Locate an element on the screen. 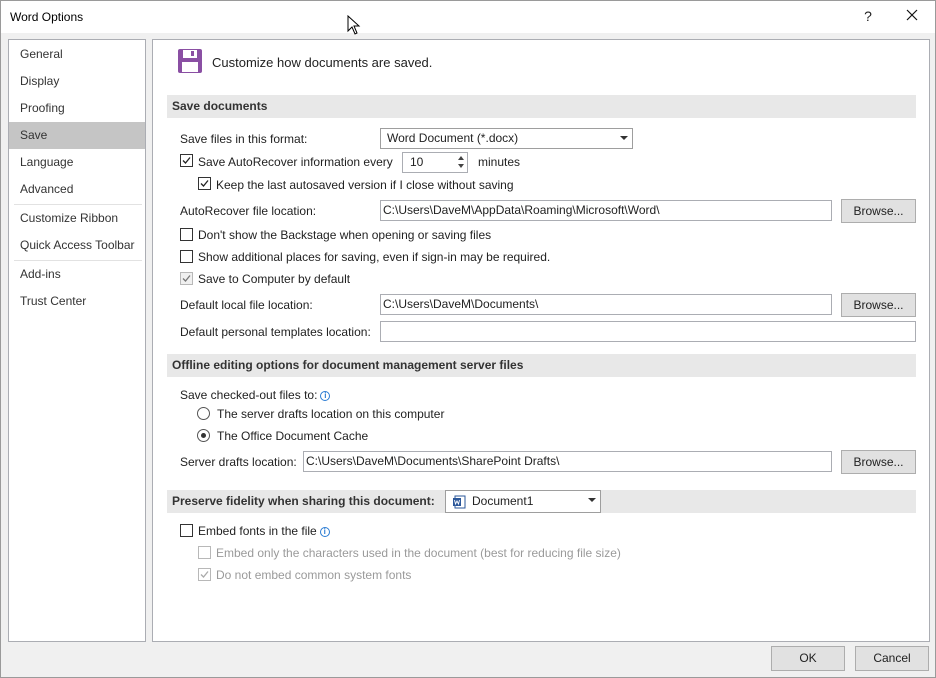 This screenshot has height=678, width=936. save-computer-label: Save to Computer by default is located at coordinates (274, 279).